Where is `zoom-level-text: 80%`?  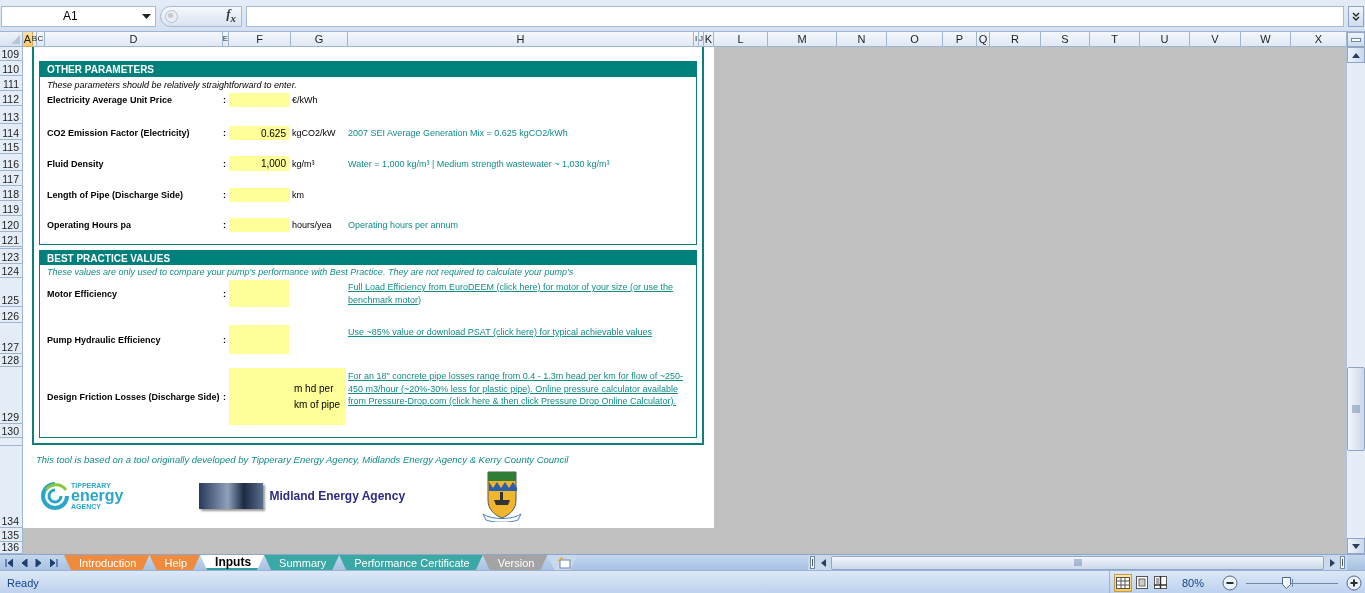
zoom-level-text: 80% is located at coordinates (1192, 582).